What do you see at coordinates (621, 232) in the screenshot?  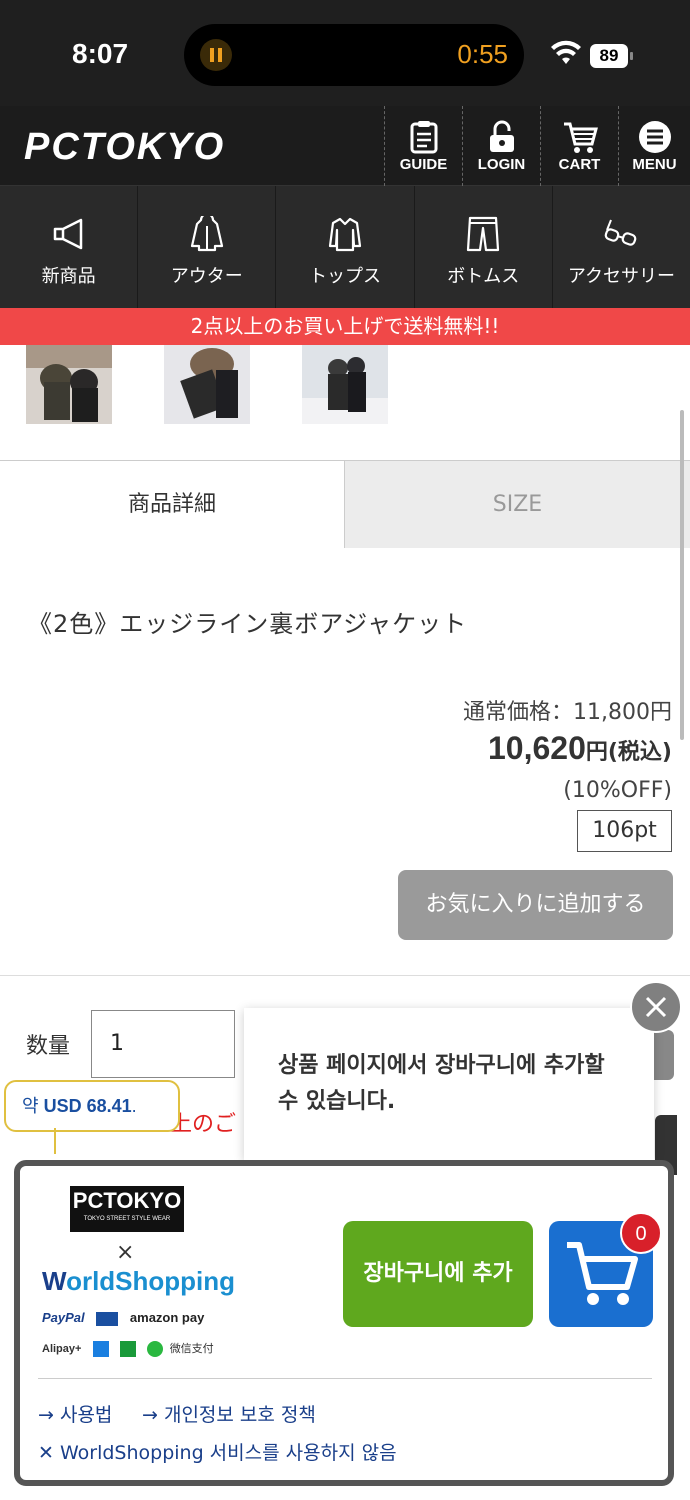 I see `glasses-icon` at bounding box center [621, 232].